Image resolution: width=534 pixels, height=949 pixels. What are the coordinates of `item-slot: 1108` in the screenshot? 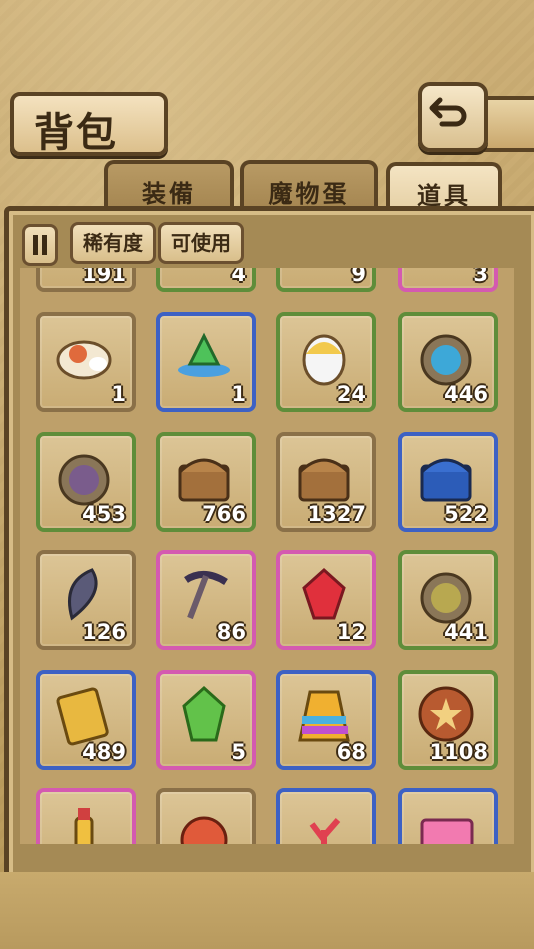 It's located at (448, 720).